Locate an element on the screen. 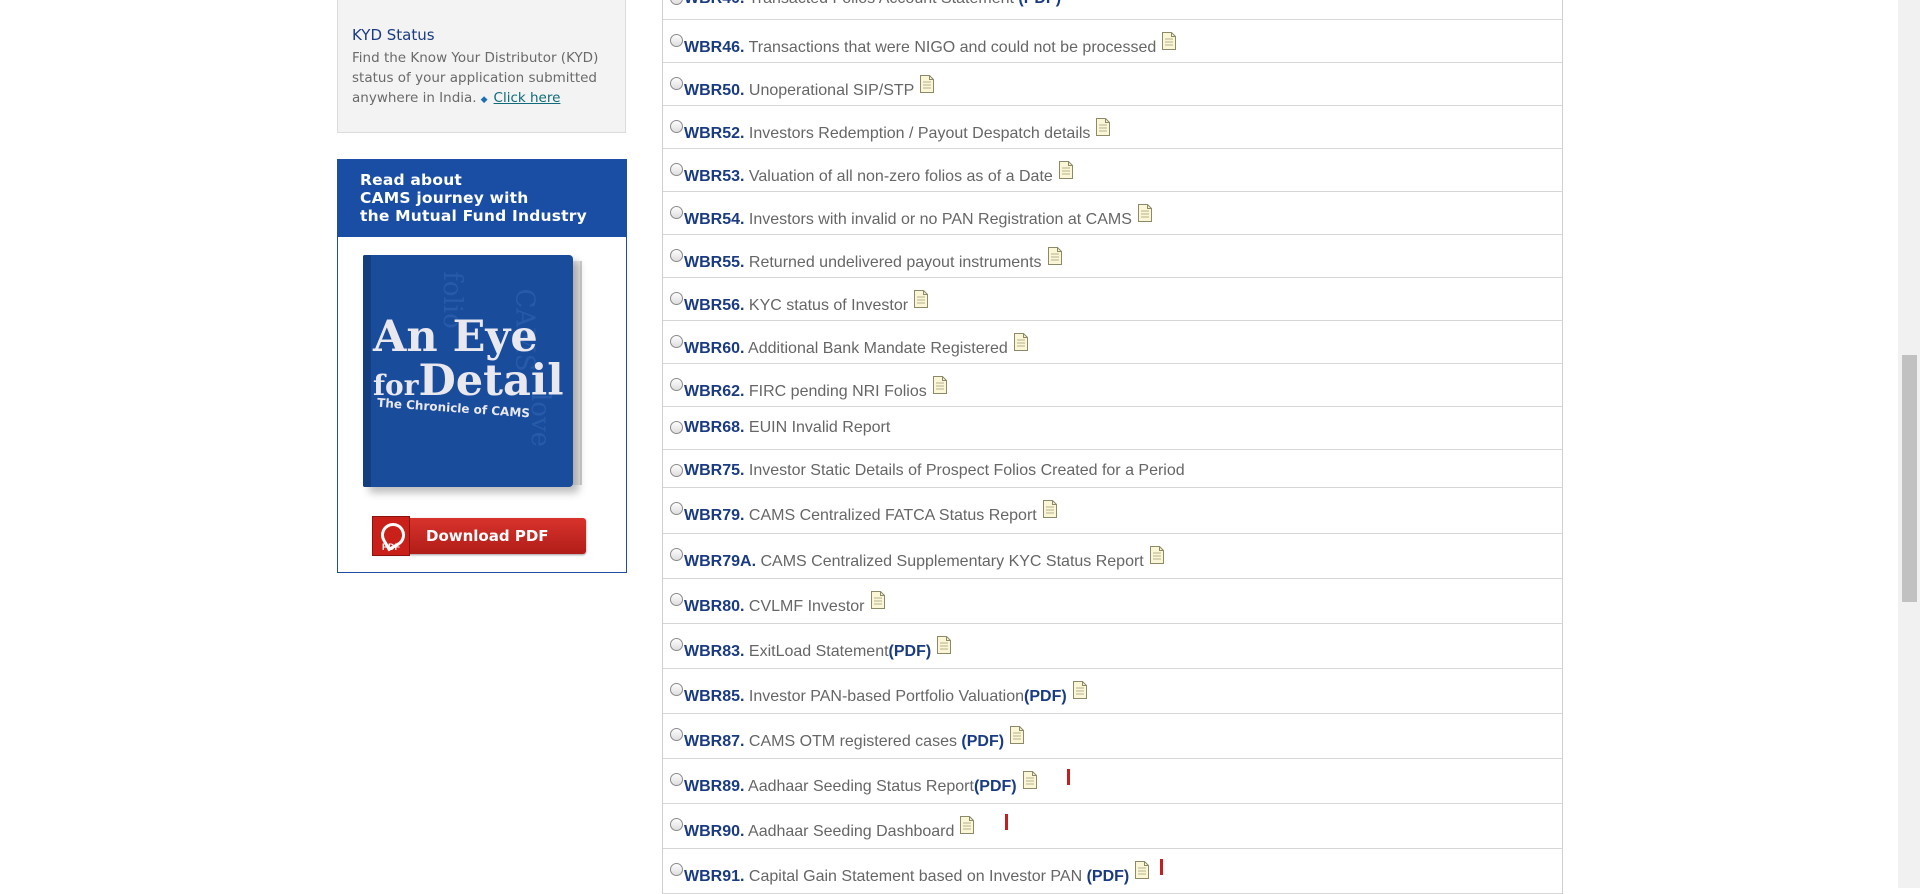 The image size is (1920, 894). report-code: WBR50. is located at coordinates (714, 90).